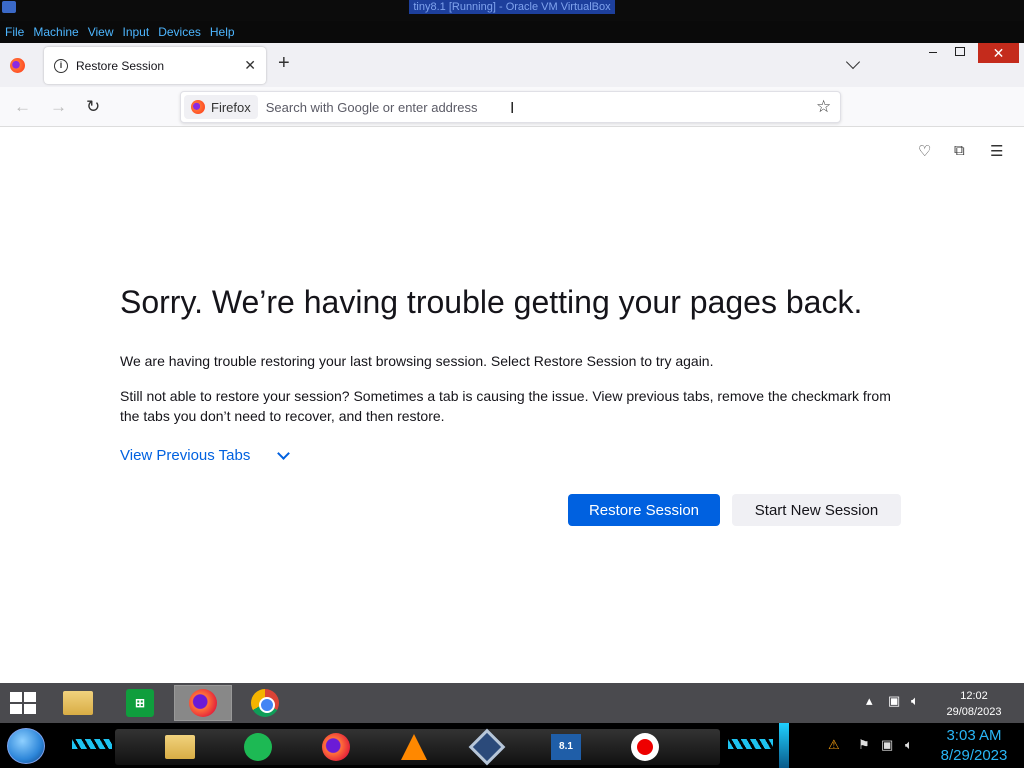 The width and height of the screenshot is (1024, 768). What do you see at coordinates (512, 703) in the screenshot?
I see `guest-taskbar: ⊞ ▴ ▣ 🔈︎ 12:02 29/08/2023` at bounding box center [512, 703].